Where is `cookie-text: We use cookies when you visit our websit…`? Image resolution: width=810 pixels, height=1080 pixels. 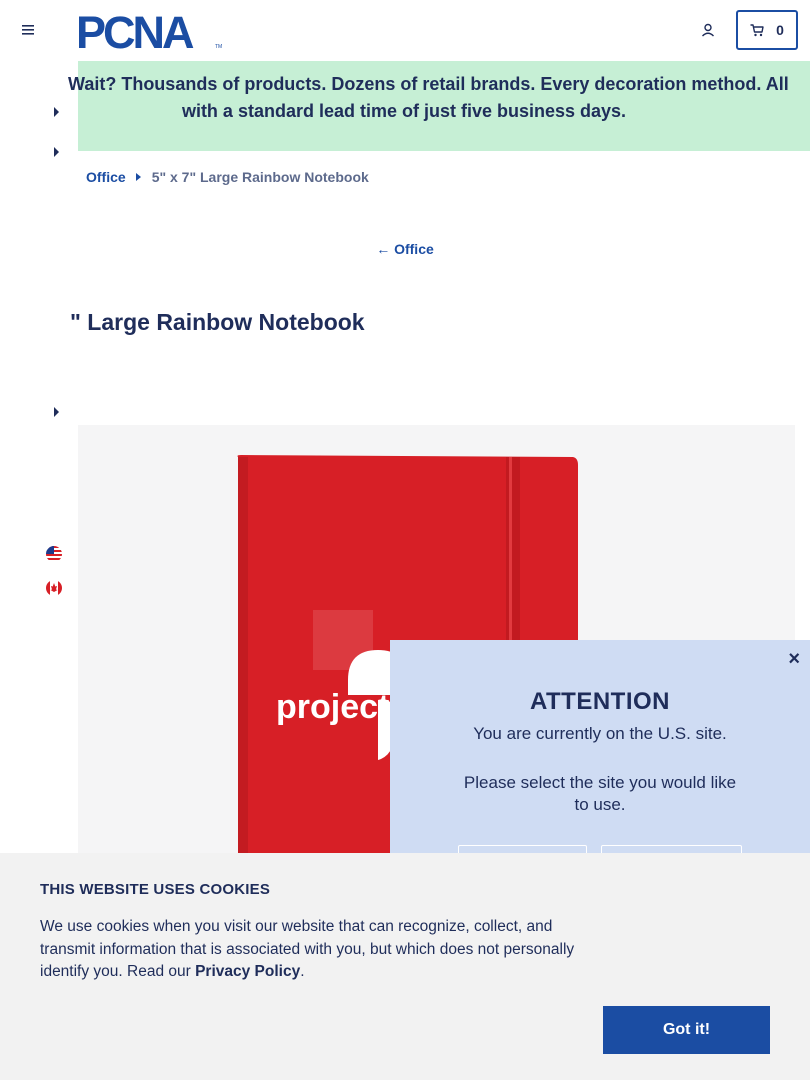 cookie-text: We use cookies when you visit our websit… is located at coordinates (320, 950).